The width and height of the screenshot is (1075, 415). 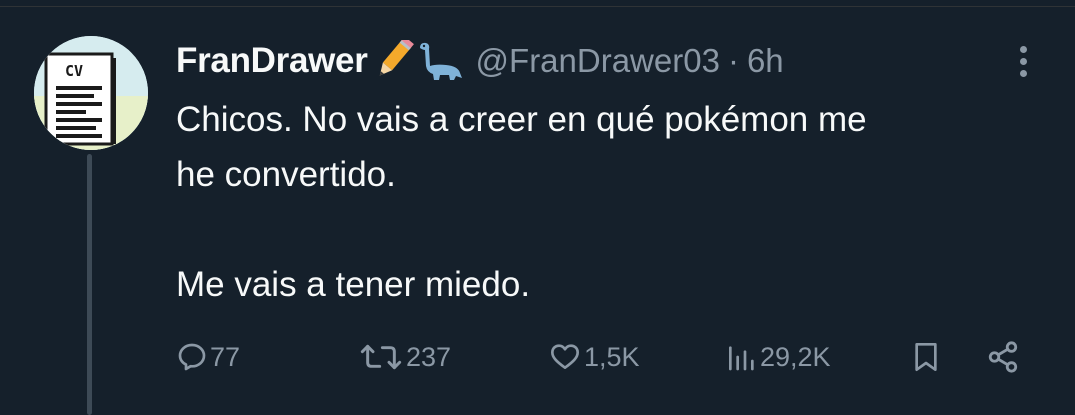 I want to click on views-icon, so click(x=741, y=357).